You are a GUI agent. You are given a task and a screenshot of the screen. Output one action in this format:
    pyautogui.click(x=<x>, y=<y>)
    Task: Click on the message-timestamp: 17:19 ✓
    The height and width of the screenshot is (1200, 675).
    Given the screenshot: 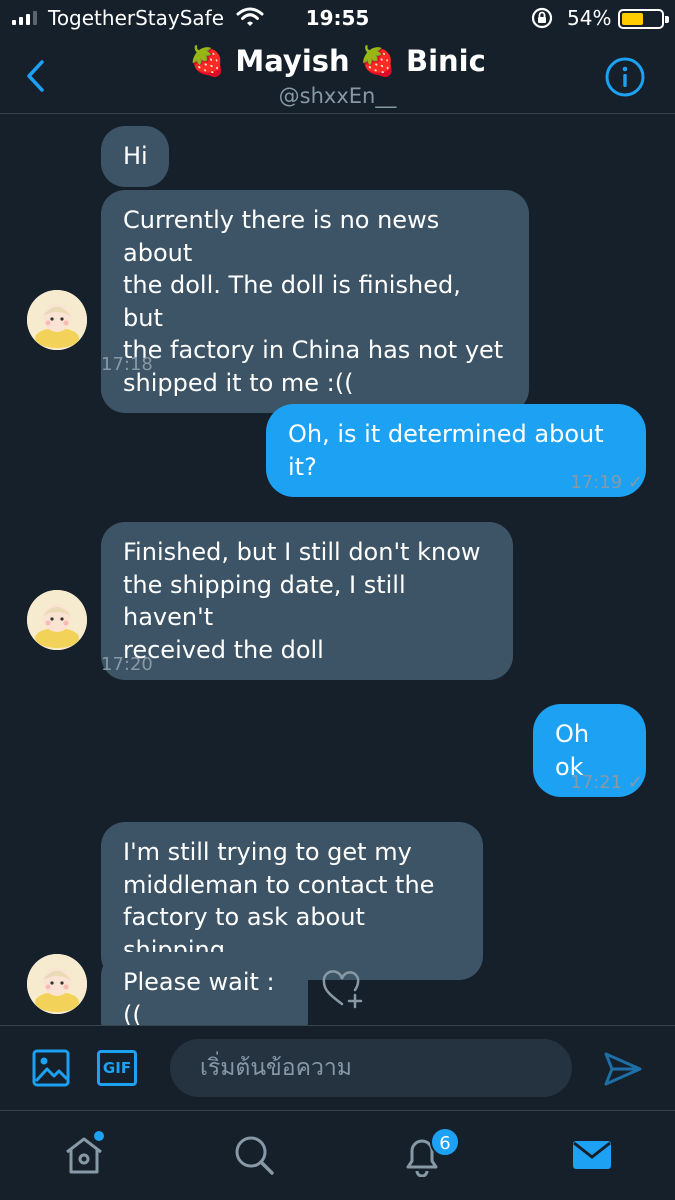 What is the action you would take?
    pyautogui.click(x=606, y=482)
    